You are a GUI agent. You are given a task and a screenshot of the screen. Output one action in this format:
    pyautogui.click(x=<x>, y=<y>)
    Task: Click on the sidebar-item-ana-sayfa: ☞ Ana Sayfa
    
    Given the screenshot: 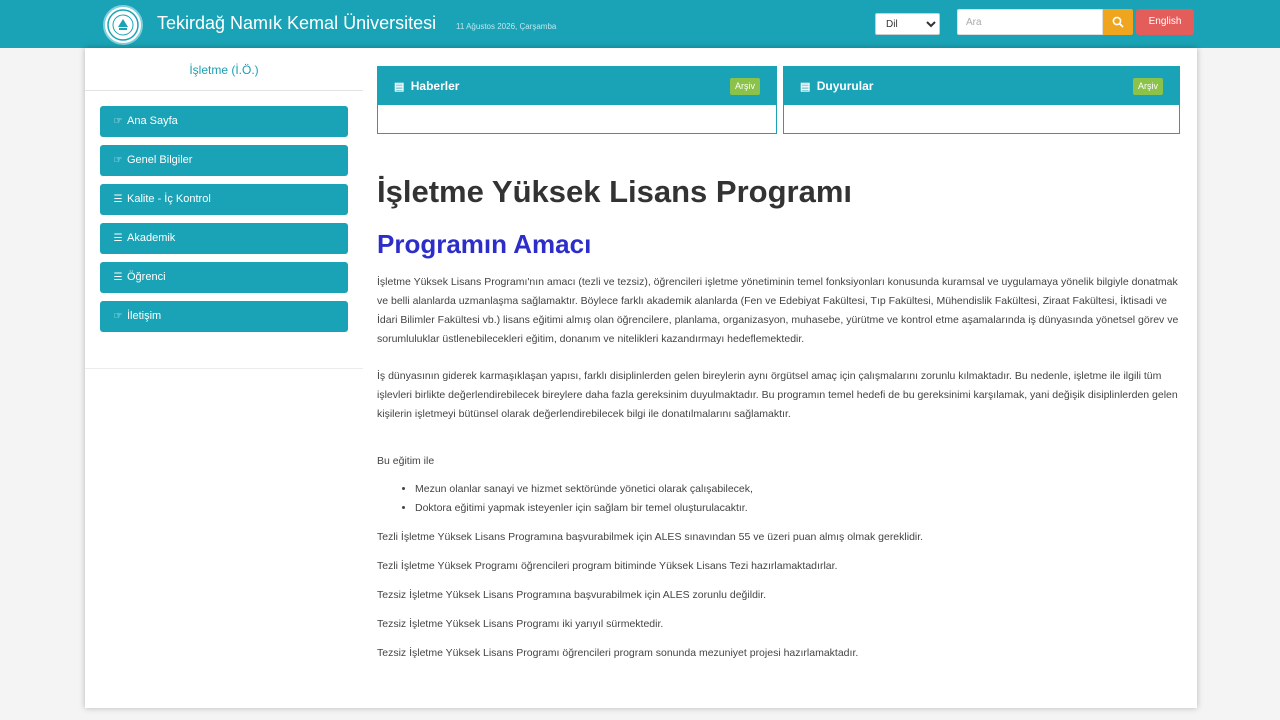 What is the action you would take?
    pyautogui.click(x=224, y=121)
    